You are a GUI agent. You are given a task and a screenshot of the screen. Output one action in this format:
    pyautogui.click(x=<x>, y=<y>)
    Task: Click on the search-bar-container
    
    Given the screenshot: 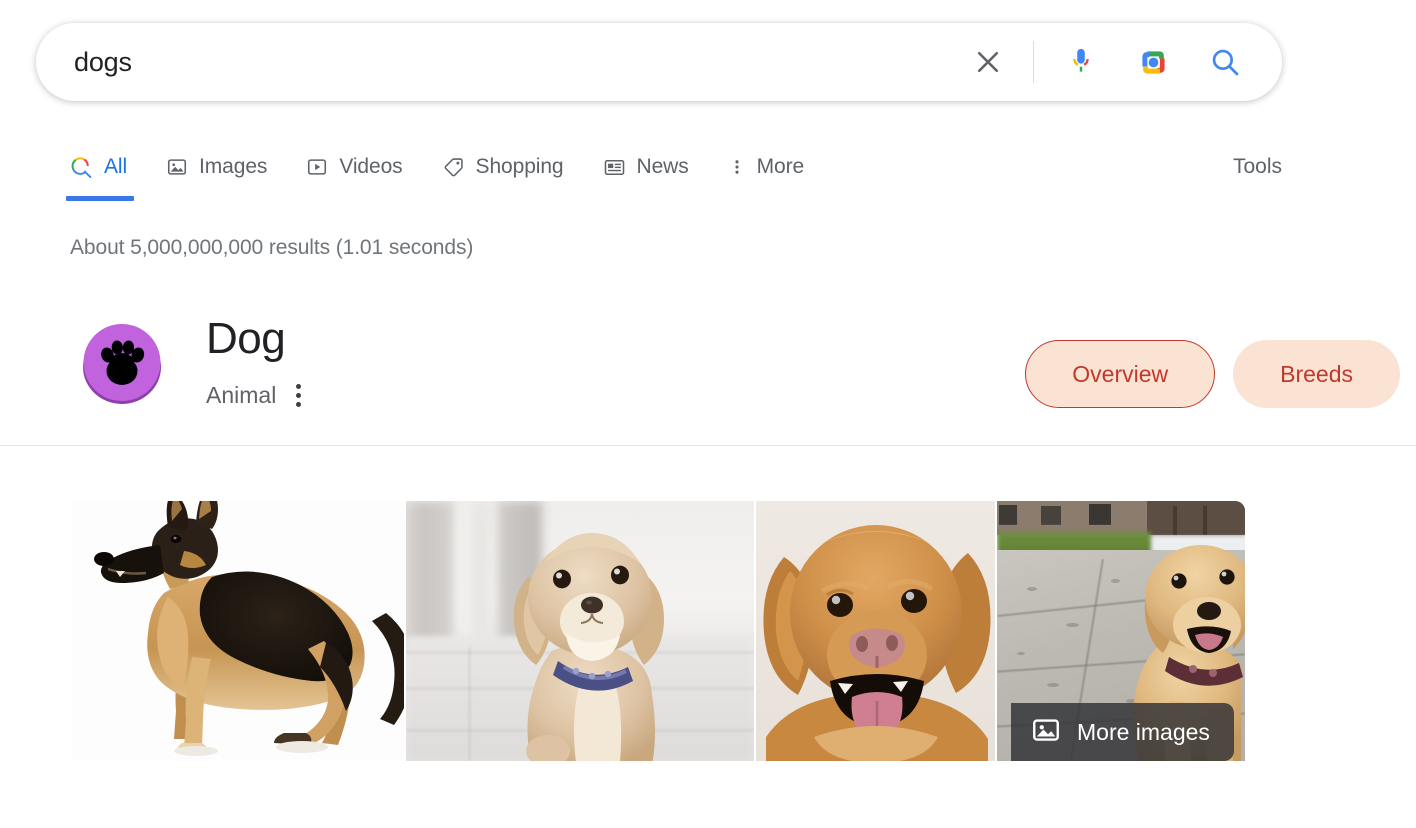 What is the action you would take?
    pyautogui.click(x=659, y=62)
    